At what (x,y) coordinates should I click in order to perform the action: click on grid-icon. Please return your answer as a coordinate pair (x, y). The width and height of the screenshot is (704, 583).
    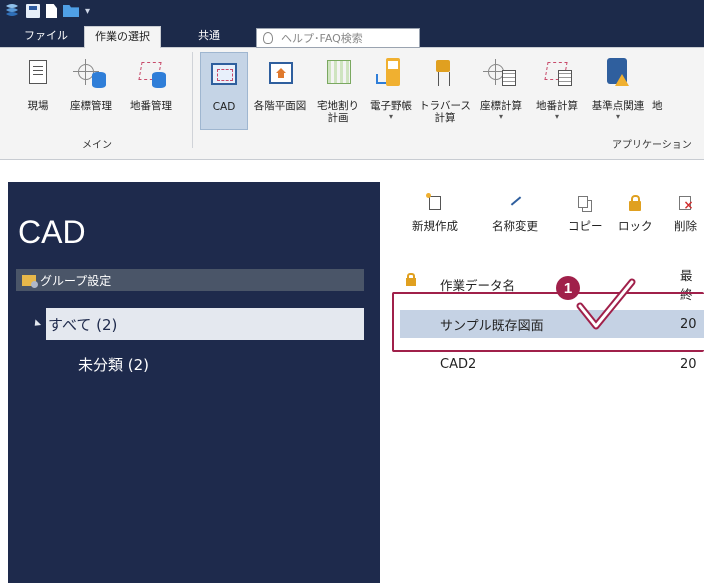
    Looking at the image, I should click on (338, 74).